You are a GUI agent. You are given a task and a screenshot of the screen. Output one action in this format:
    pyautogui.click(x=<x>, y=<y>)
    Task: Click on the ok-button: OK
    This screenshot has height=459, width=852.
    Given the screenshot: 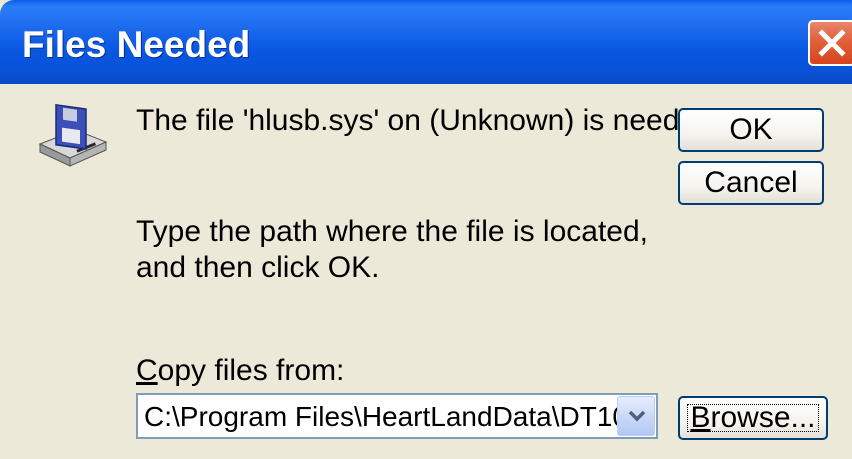 What is the action you would take?
    pyautogui.click(x=751, y=130)
    